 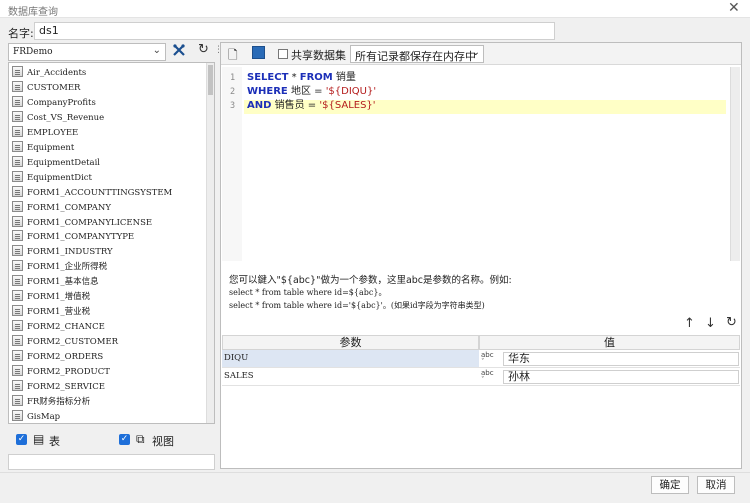 I want to click on table-list-item: FORM1_基本信息, so click(x=55, y=282).